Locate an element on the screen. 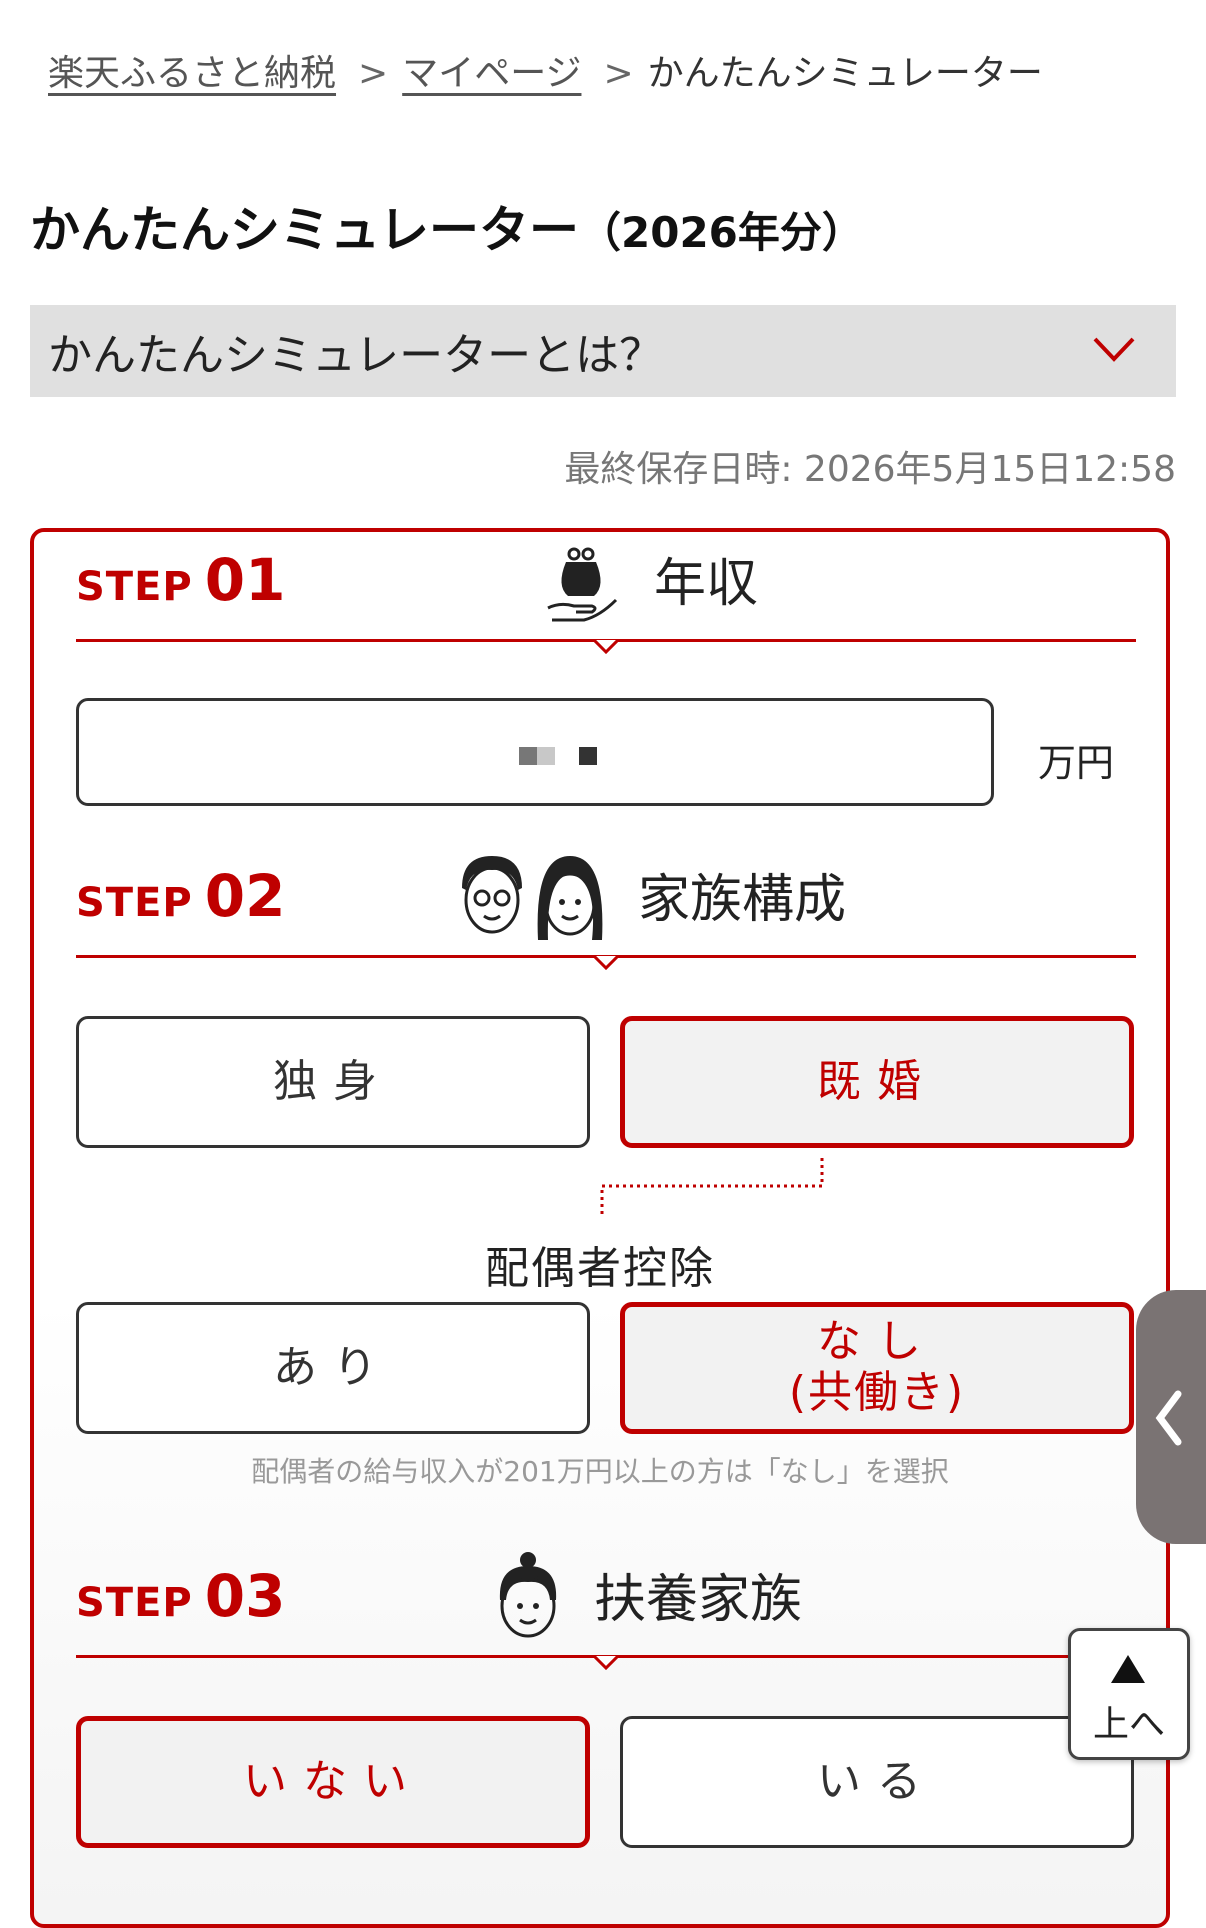 The height and width of the screenshot is (1928, 1206). step-03-header: STEP 03 扶養家族 is located at coordinates (606, 1611).